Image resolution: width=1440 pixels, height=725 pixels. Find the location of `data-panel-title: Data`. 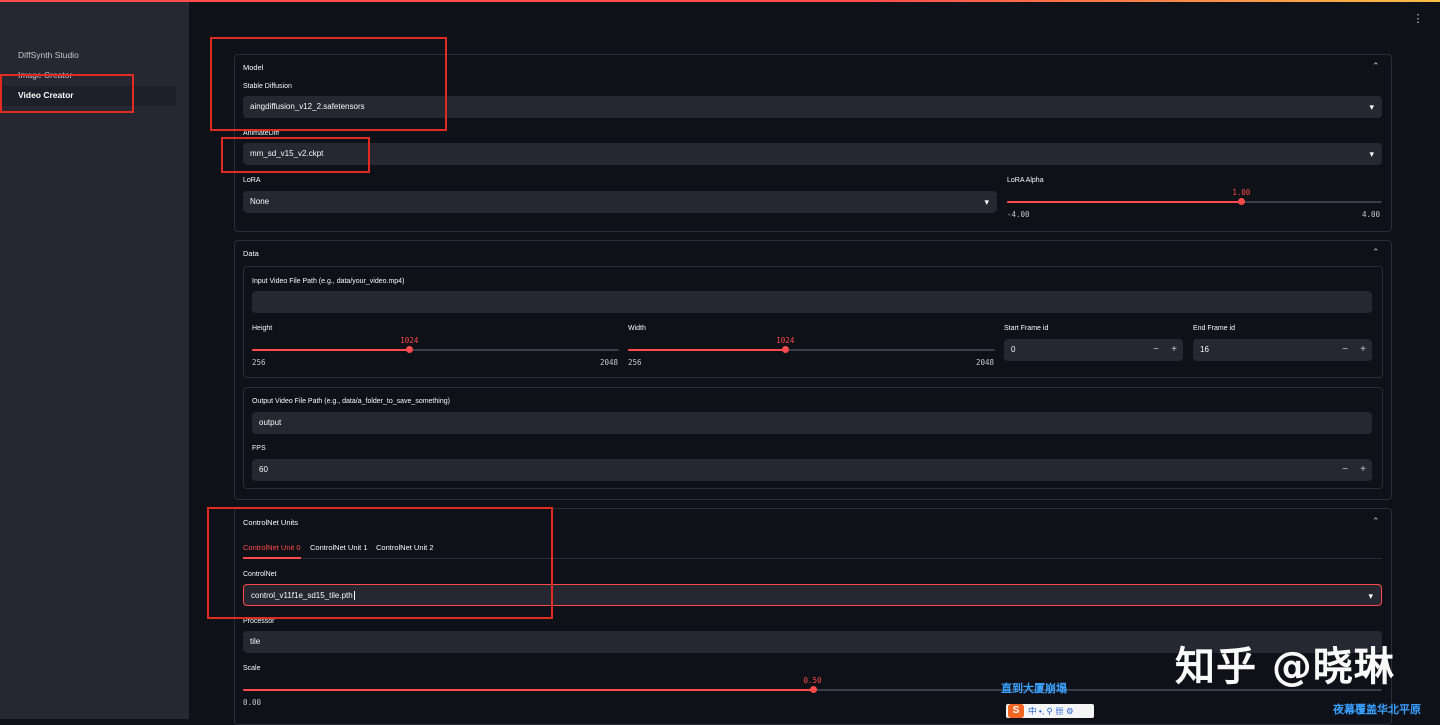

data-panel-title: Data is located at coordinates (251, 253).